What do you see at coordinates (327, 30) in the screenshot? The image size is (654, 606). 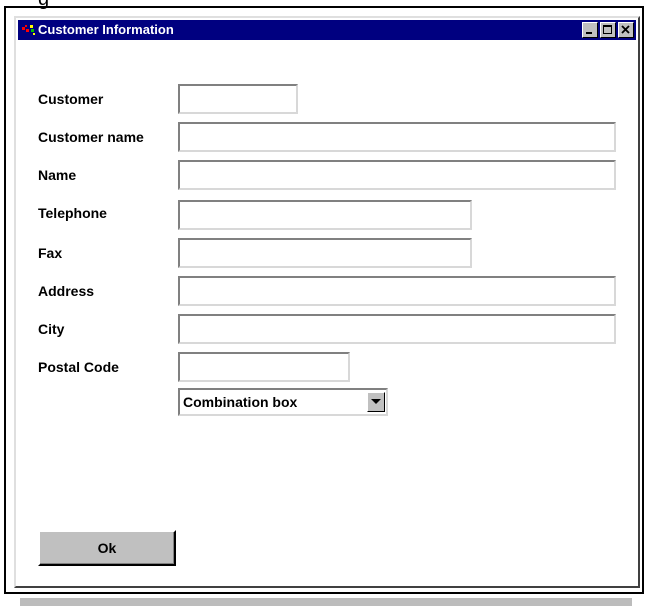 I see `title-bar: Customer Information` at bounding box center [327, 30].